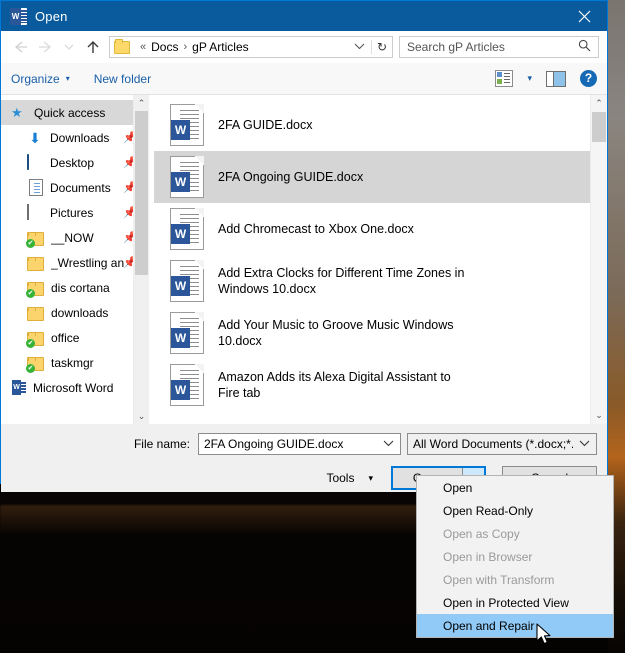 Image resolution: width=625 pixels, height=653 pixels. I want to click on new-folder-button: New folder, so click(122, 79).